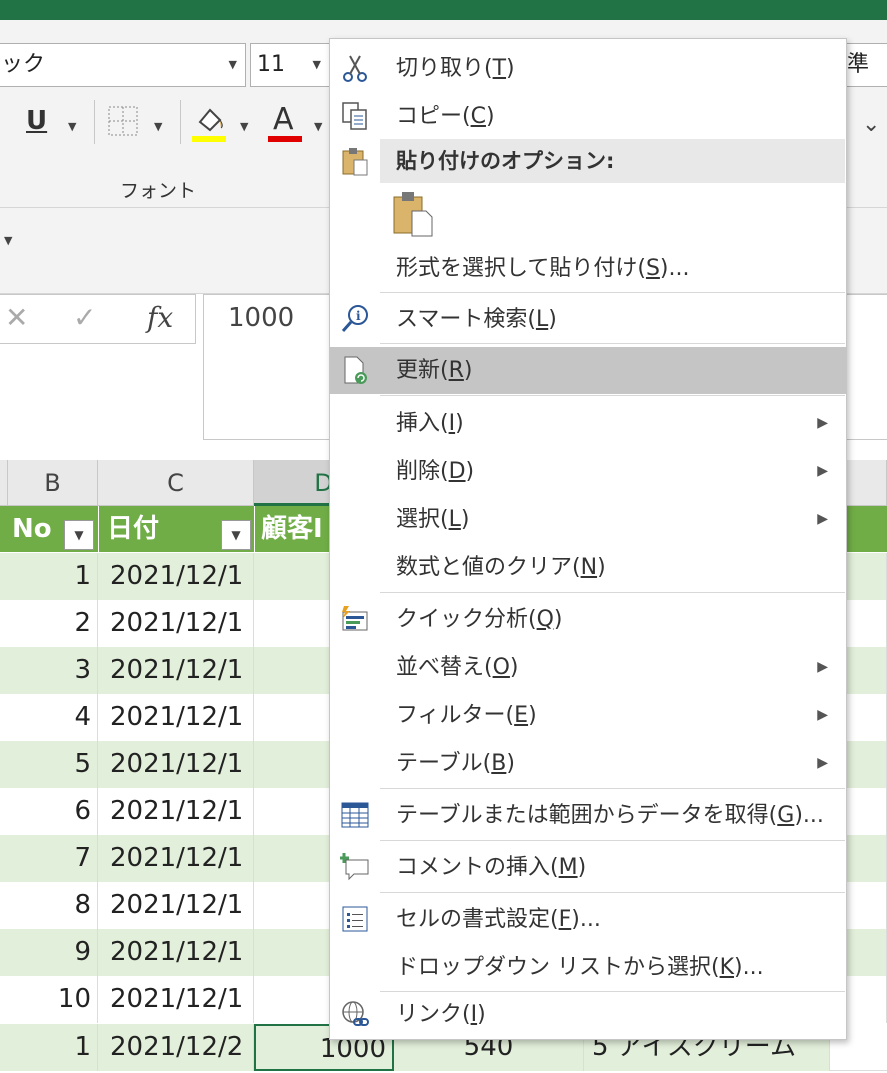 The image size is (887, 1073). Describe the element at coordinates (49, 670) in the screenshot. I see `cell-no: 3` at that location.